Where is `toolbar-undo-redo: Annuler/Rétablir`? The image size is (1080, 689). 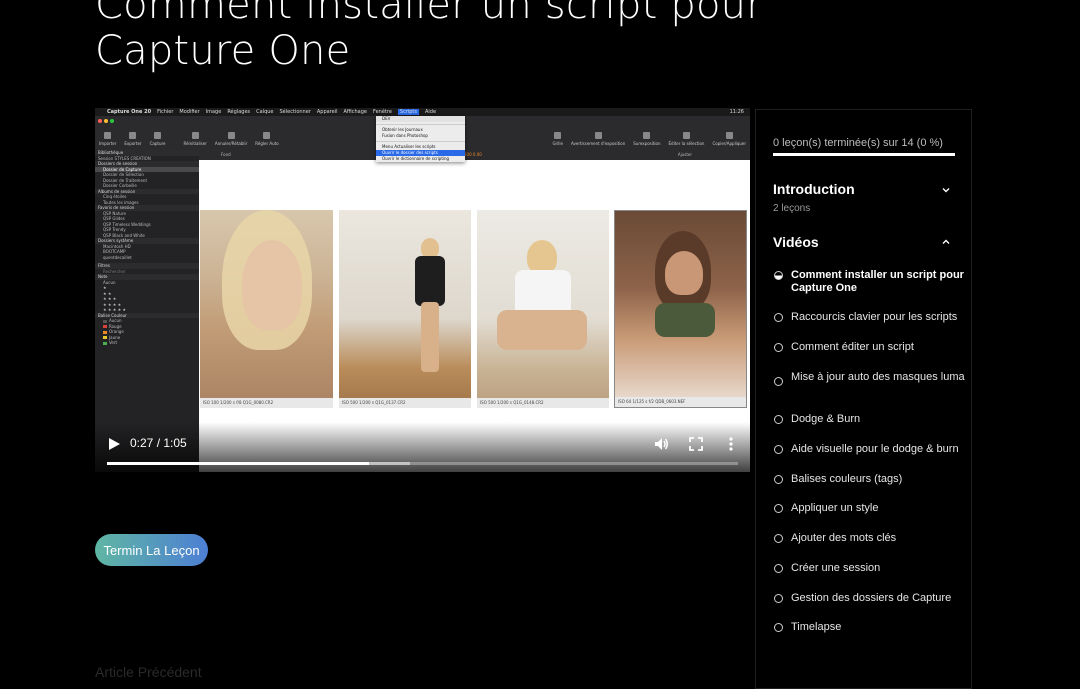 toolbar-undo-redo: Annuler/Rétablir is located at coordinates (231, 139).